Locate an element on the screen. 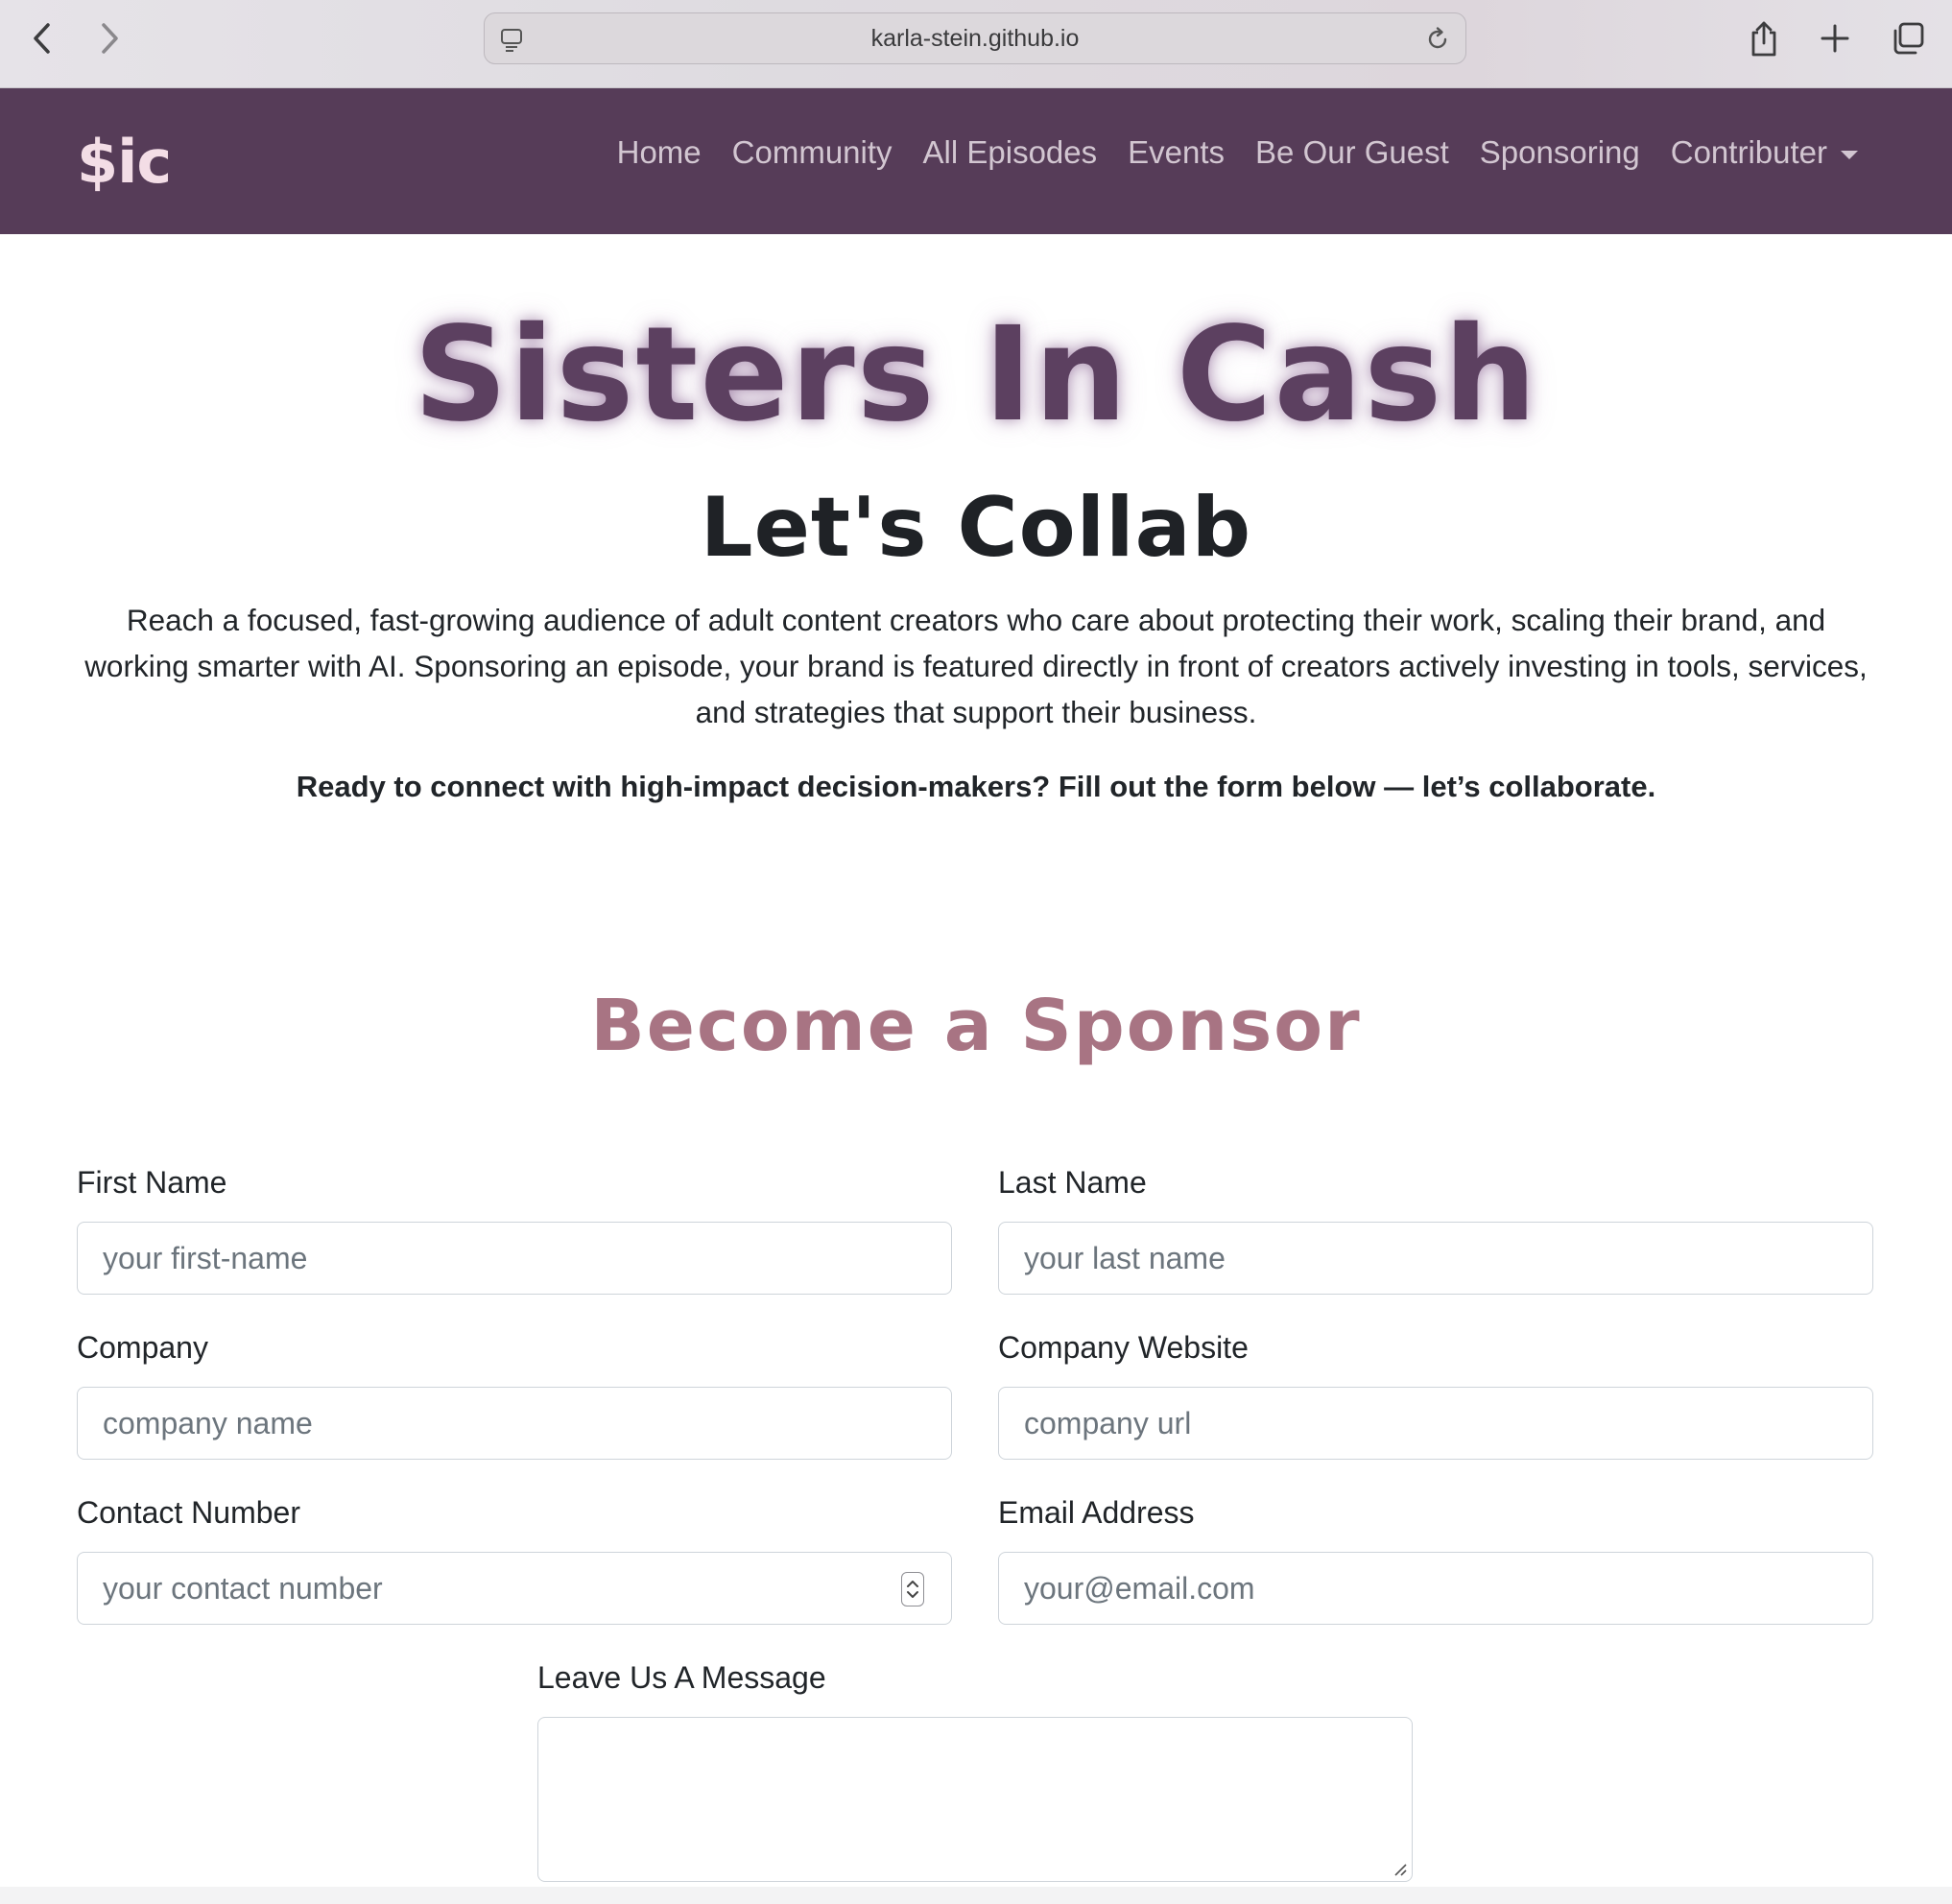 The height and width of the screenshot is (1904, 1952). new-tab-icon is located at coordinates (1835, 38).